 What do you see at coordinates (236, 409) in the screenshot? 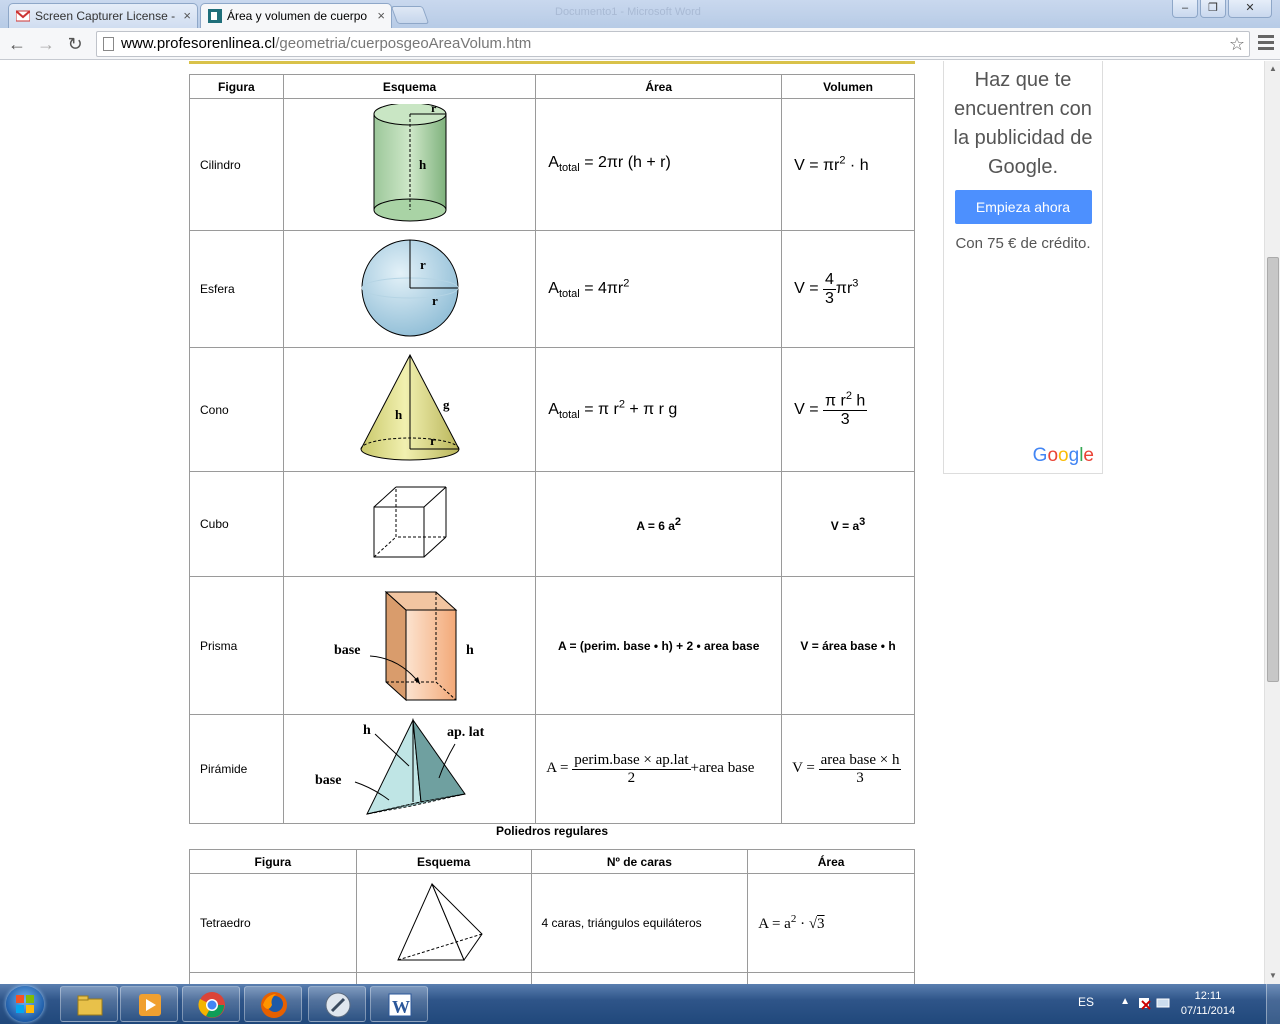
I see `figure-name: Cono` at bounding box center [236, 409].